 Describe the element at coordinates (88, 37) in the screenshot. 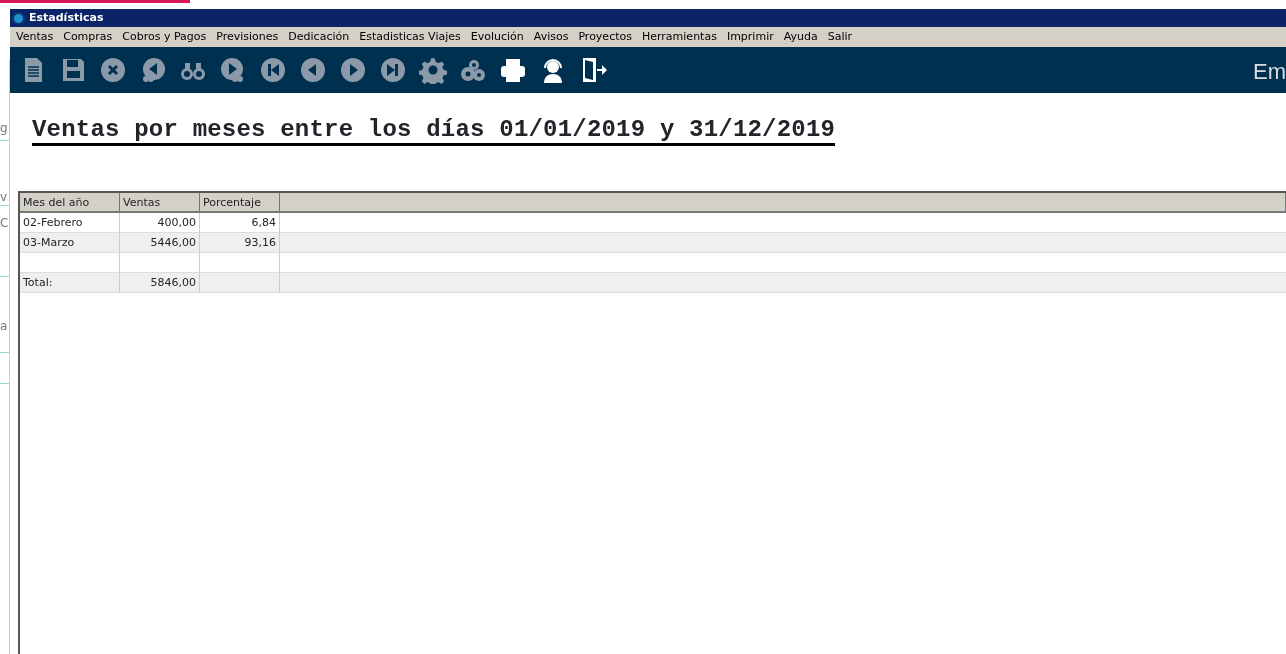

I see `menu-item: Compras` at that location.